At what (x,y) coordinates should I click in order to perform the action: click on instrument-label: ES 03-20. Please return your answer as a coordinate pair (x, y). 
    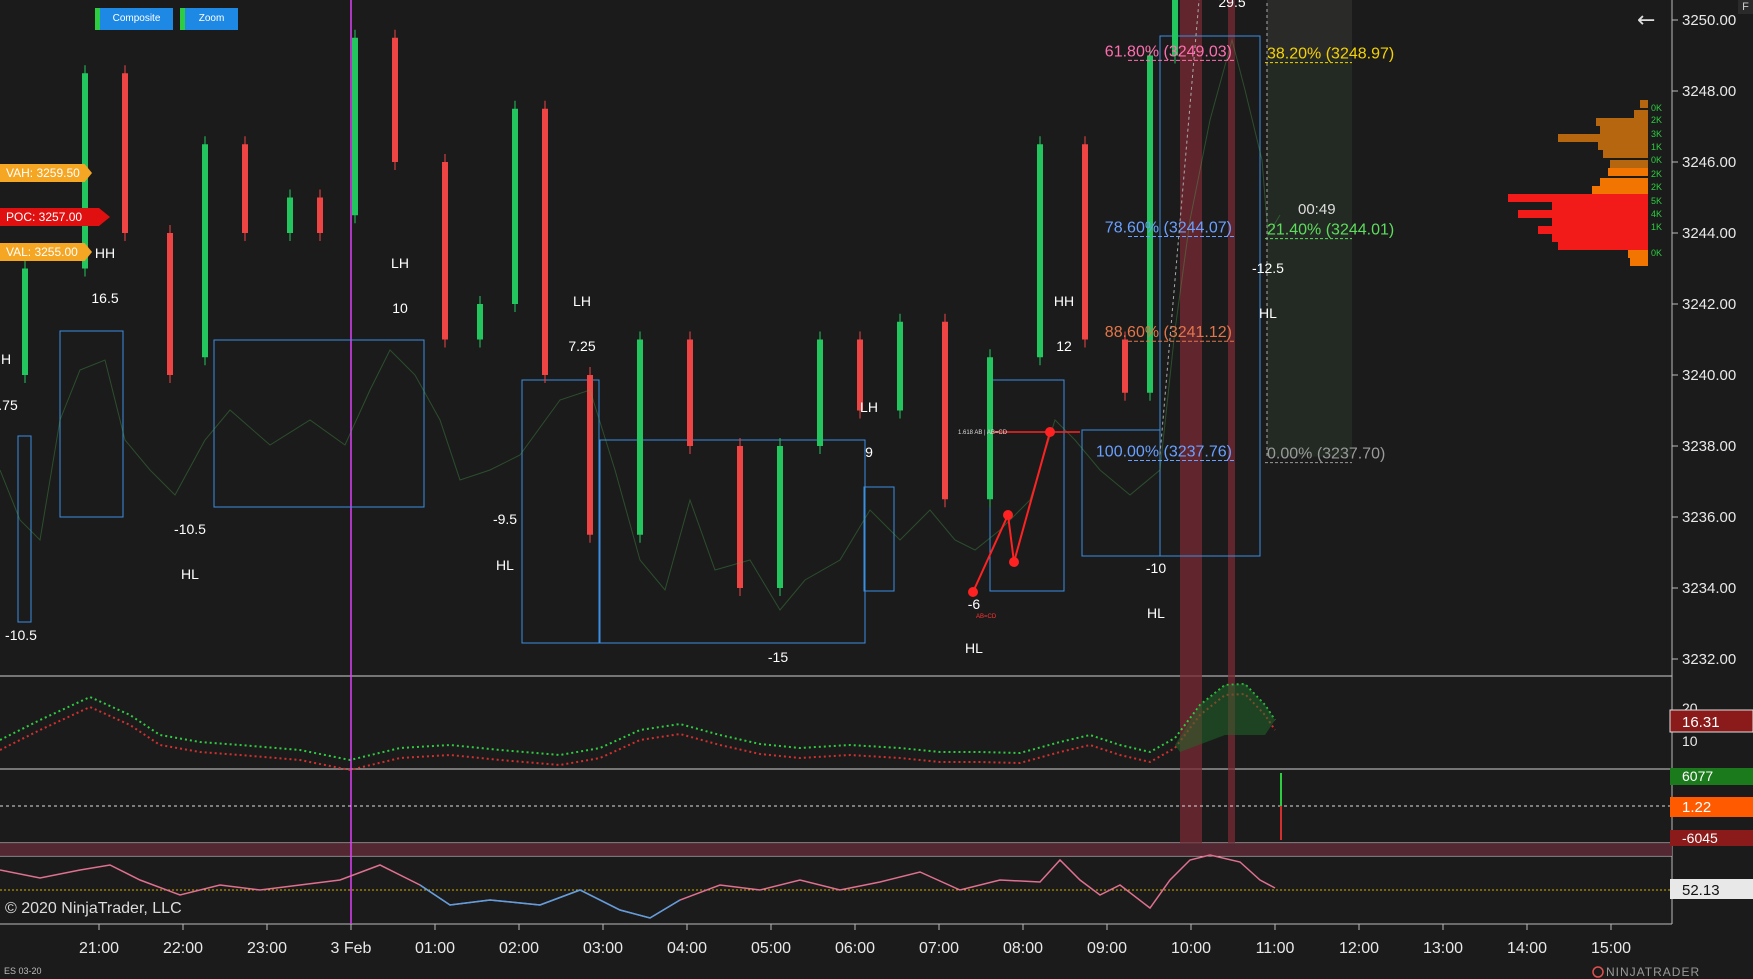
    Looking at the image, I should click on (23, 971).